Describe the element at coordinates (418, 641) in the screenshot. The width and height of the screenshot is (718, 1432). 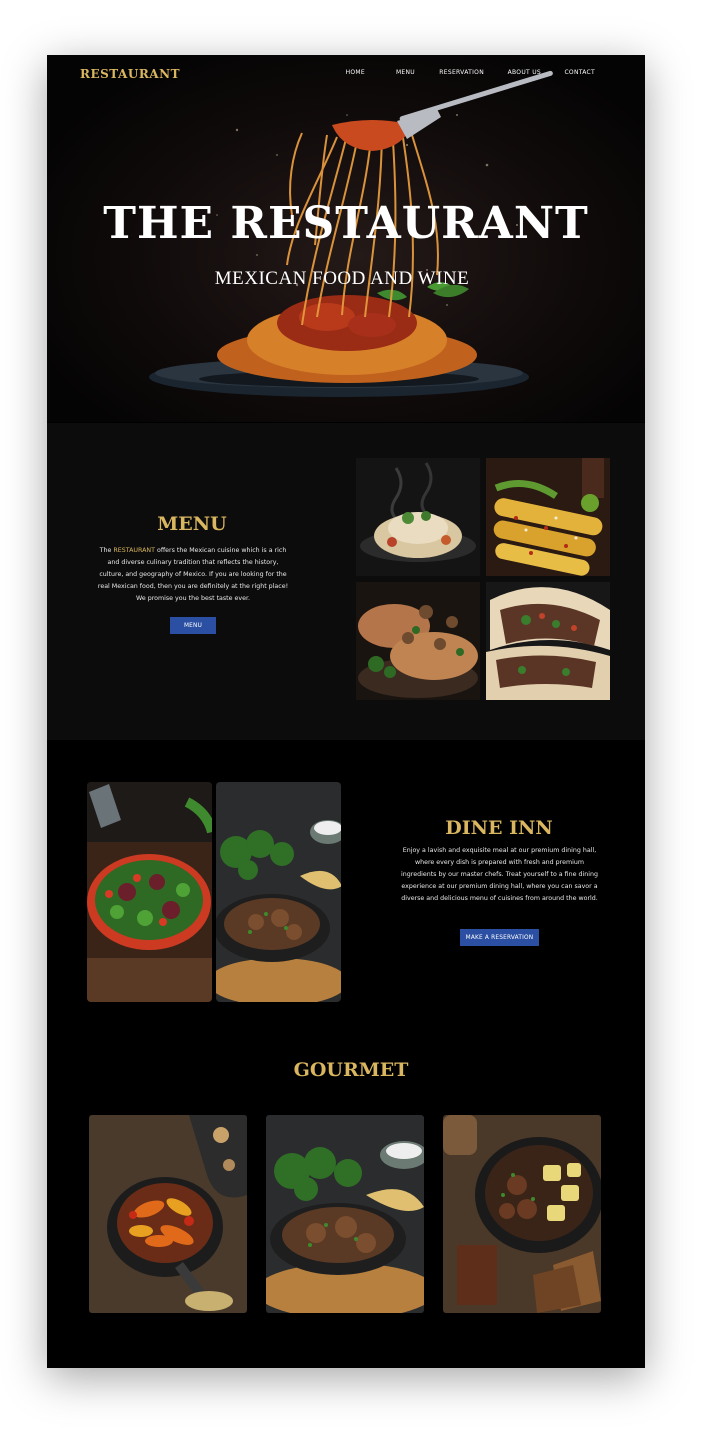
I see `dish-image-chicken-mushroom` at that location.